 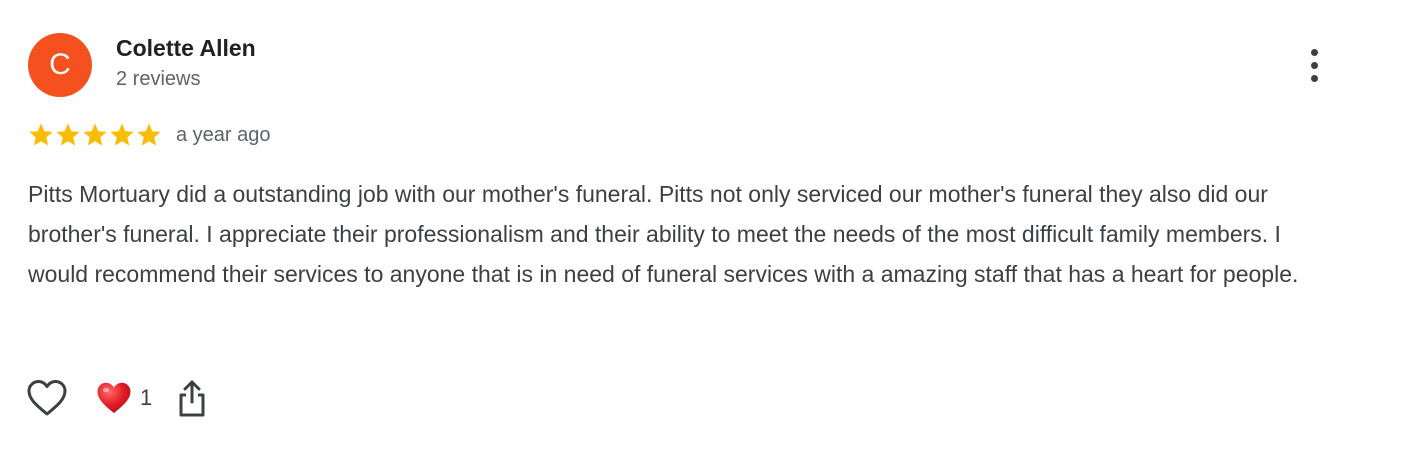 What do you see at coordinates (114, 397) in the screenshot?
I see `red-heart-icon` at bounding box center [114, 397].